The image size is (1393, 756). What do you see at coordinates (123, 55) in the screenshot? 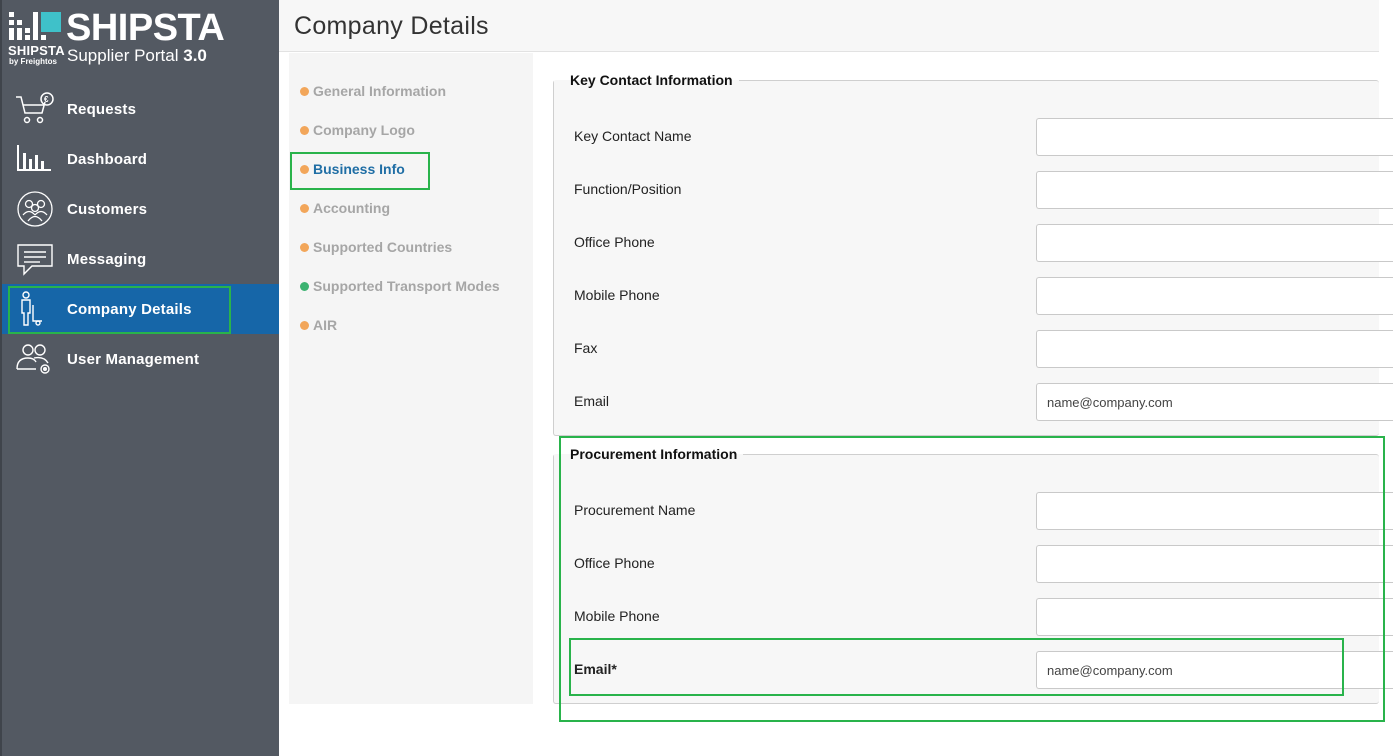
I see `portal-text: Supplier Portal` at bounding box center [123, 55].